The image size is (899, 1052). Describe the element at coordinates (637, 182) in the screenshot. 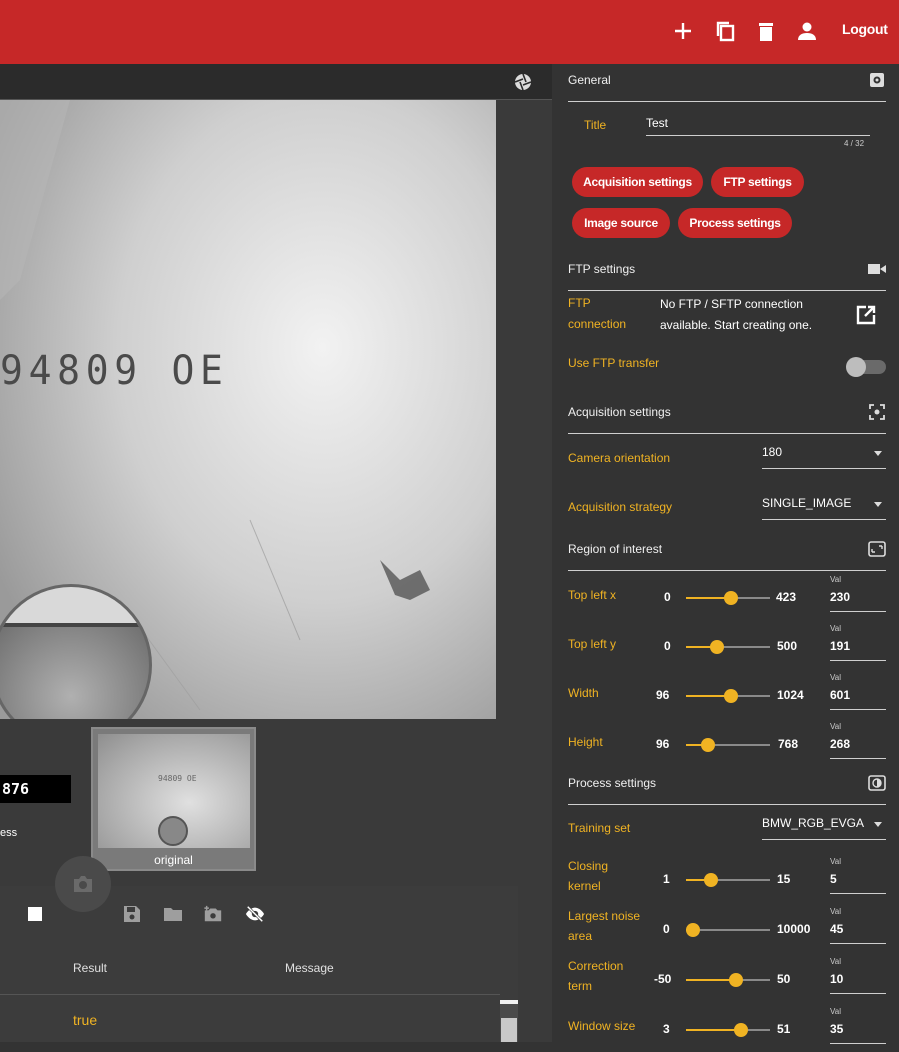

I see `chip-acquisition-settings: Acquisition settings` at that location.